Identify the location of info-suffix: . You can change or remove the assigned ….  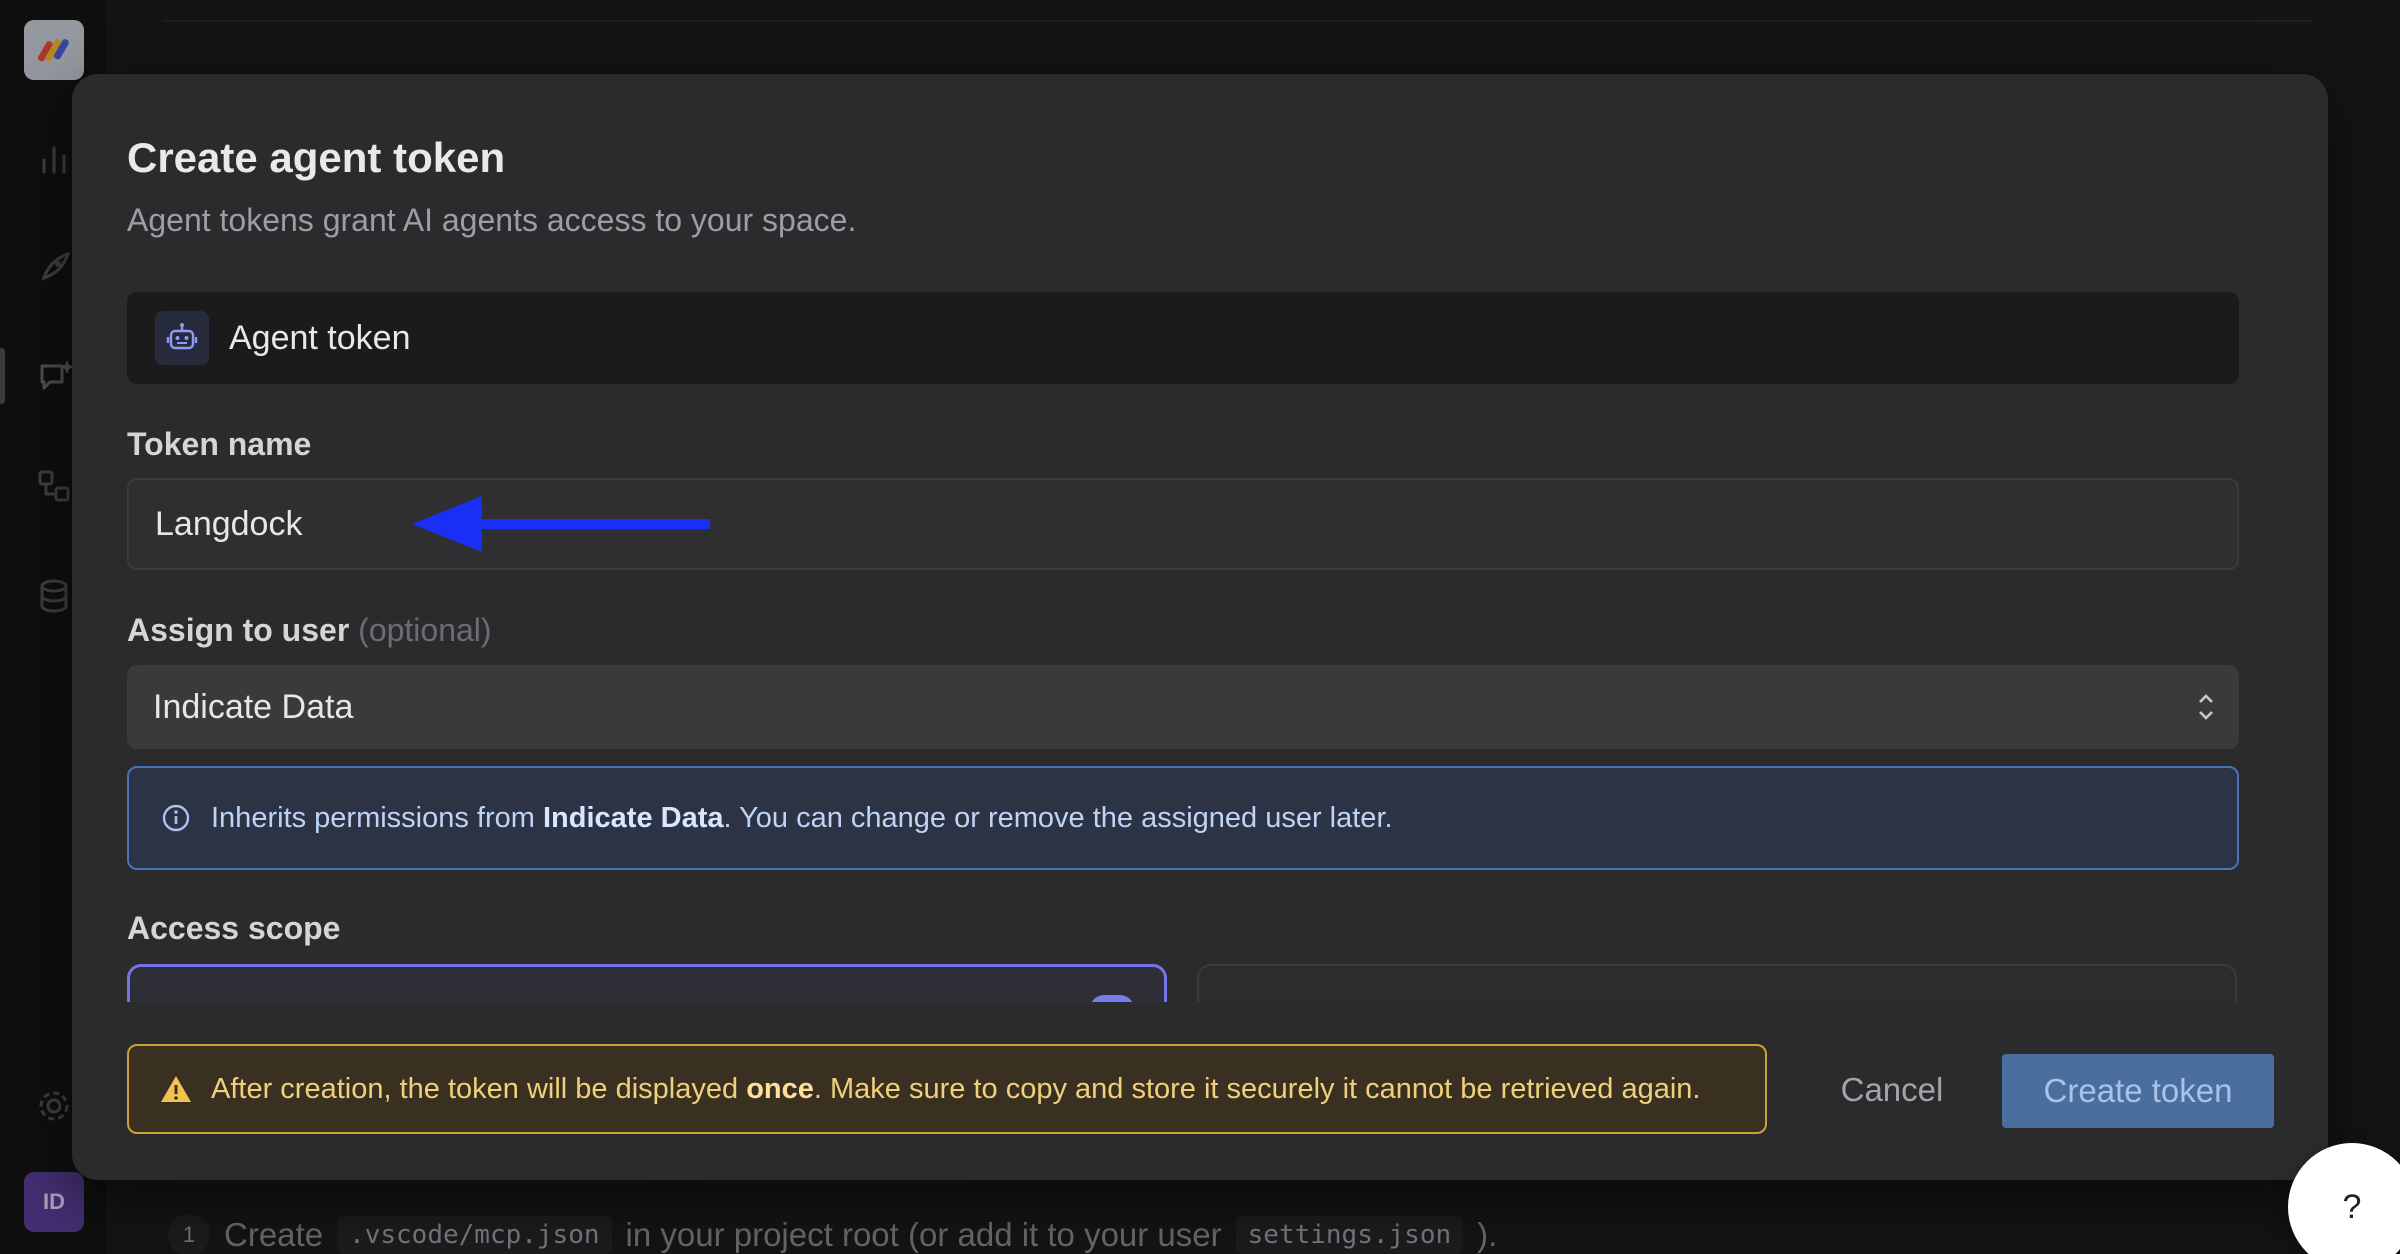
(1058, 817).